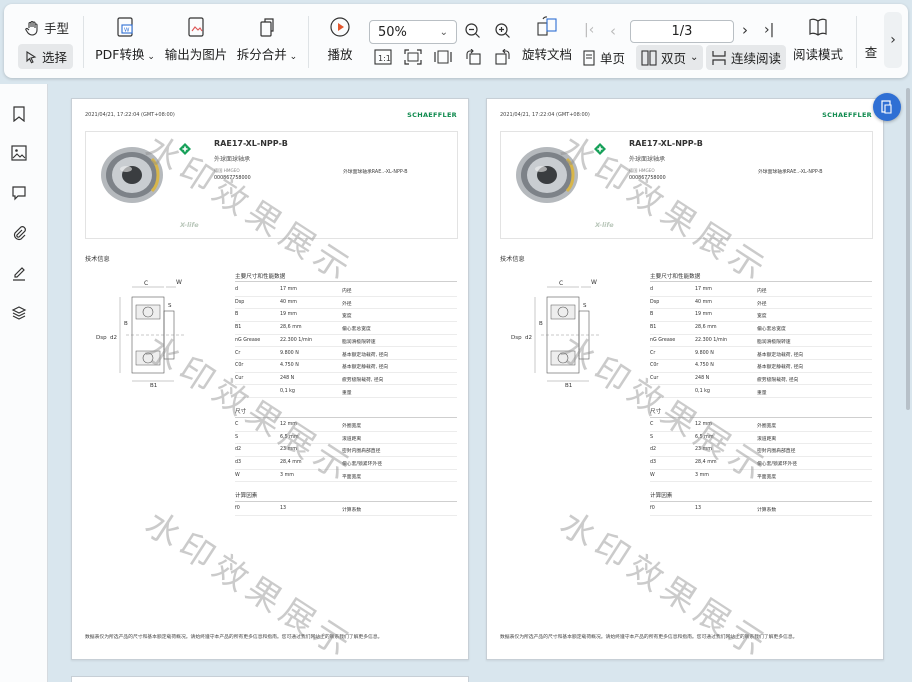 The image size is (912, 682). I want to click on table-cell-sym: Cur, so click(654, 378).